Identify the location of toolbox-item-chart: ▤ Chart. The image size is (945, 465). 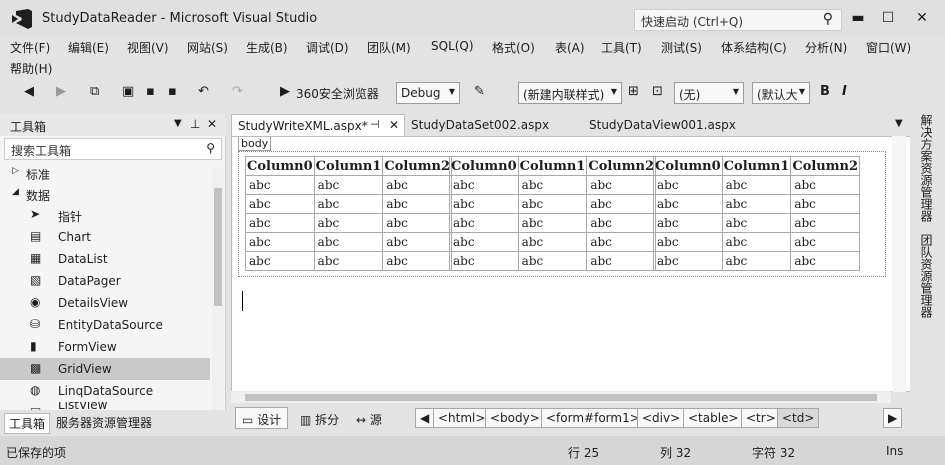
(105, 237).